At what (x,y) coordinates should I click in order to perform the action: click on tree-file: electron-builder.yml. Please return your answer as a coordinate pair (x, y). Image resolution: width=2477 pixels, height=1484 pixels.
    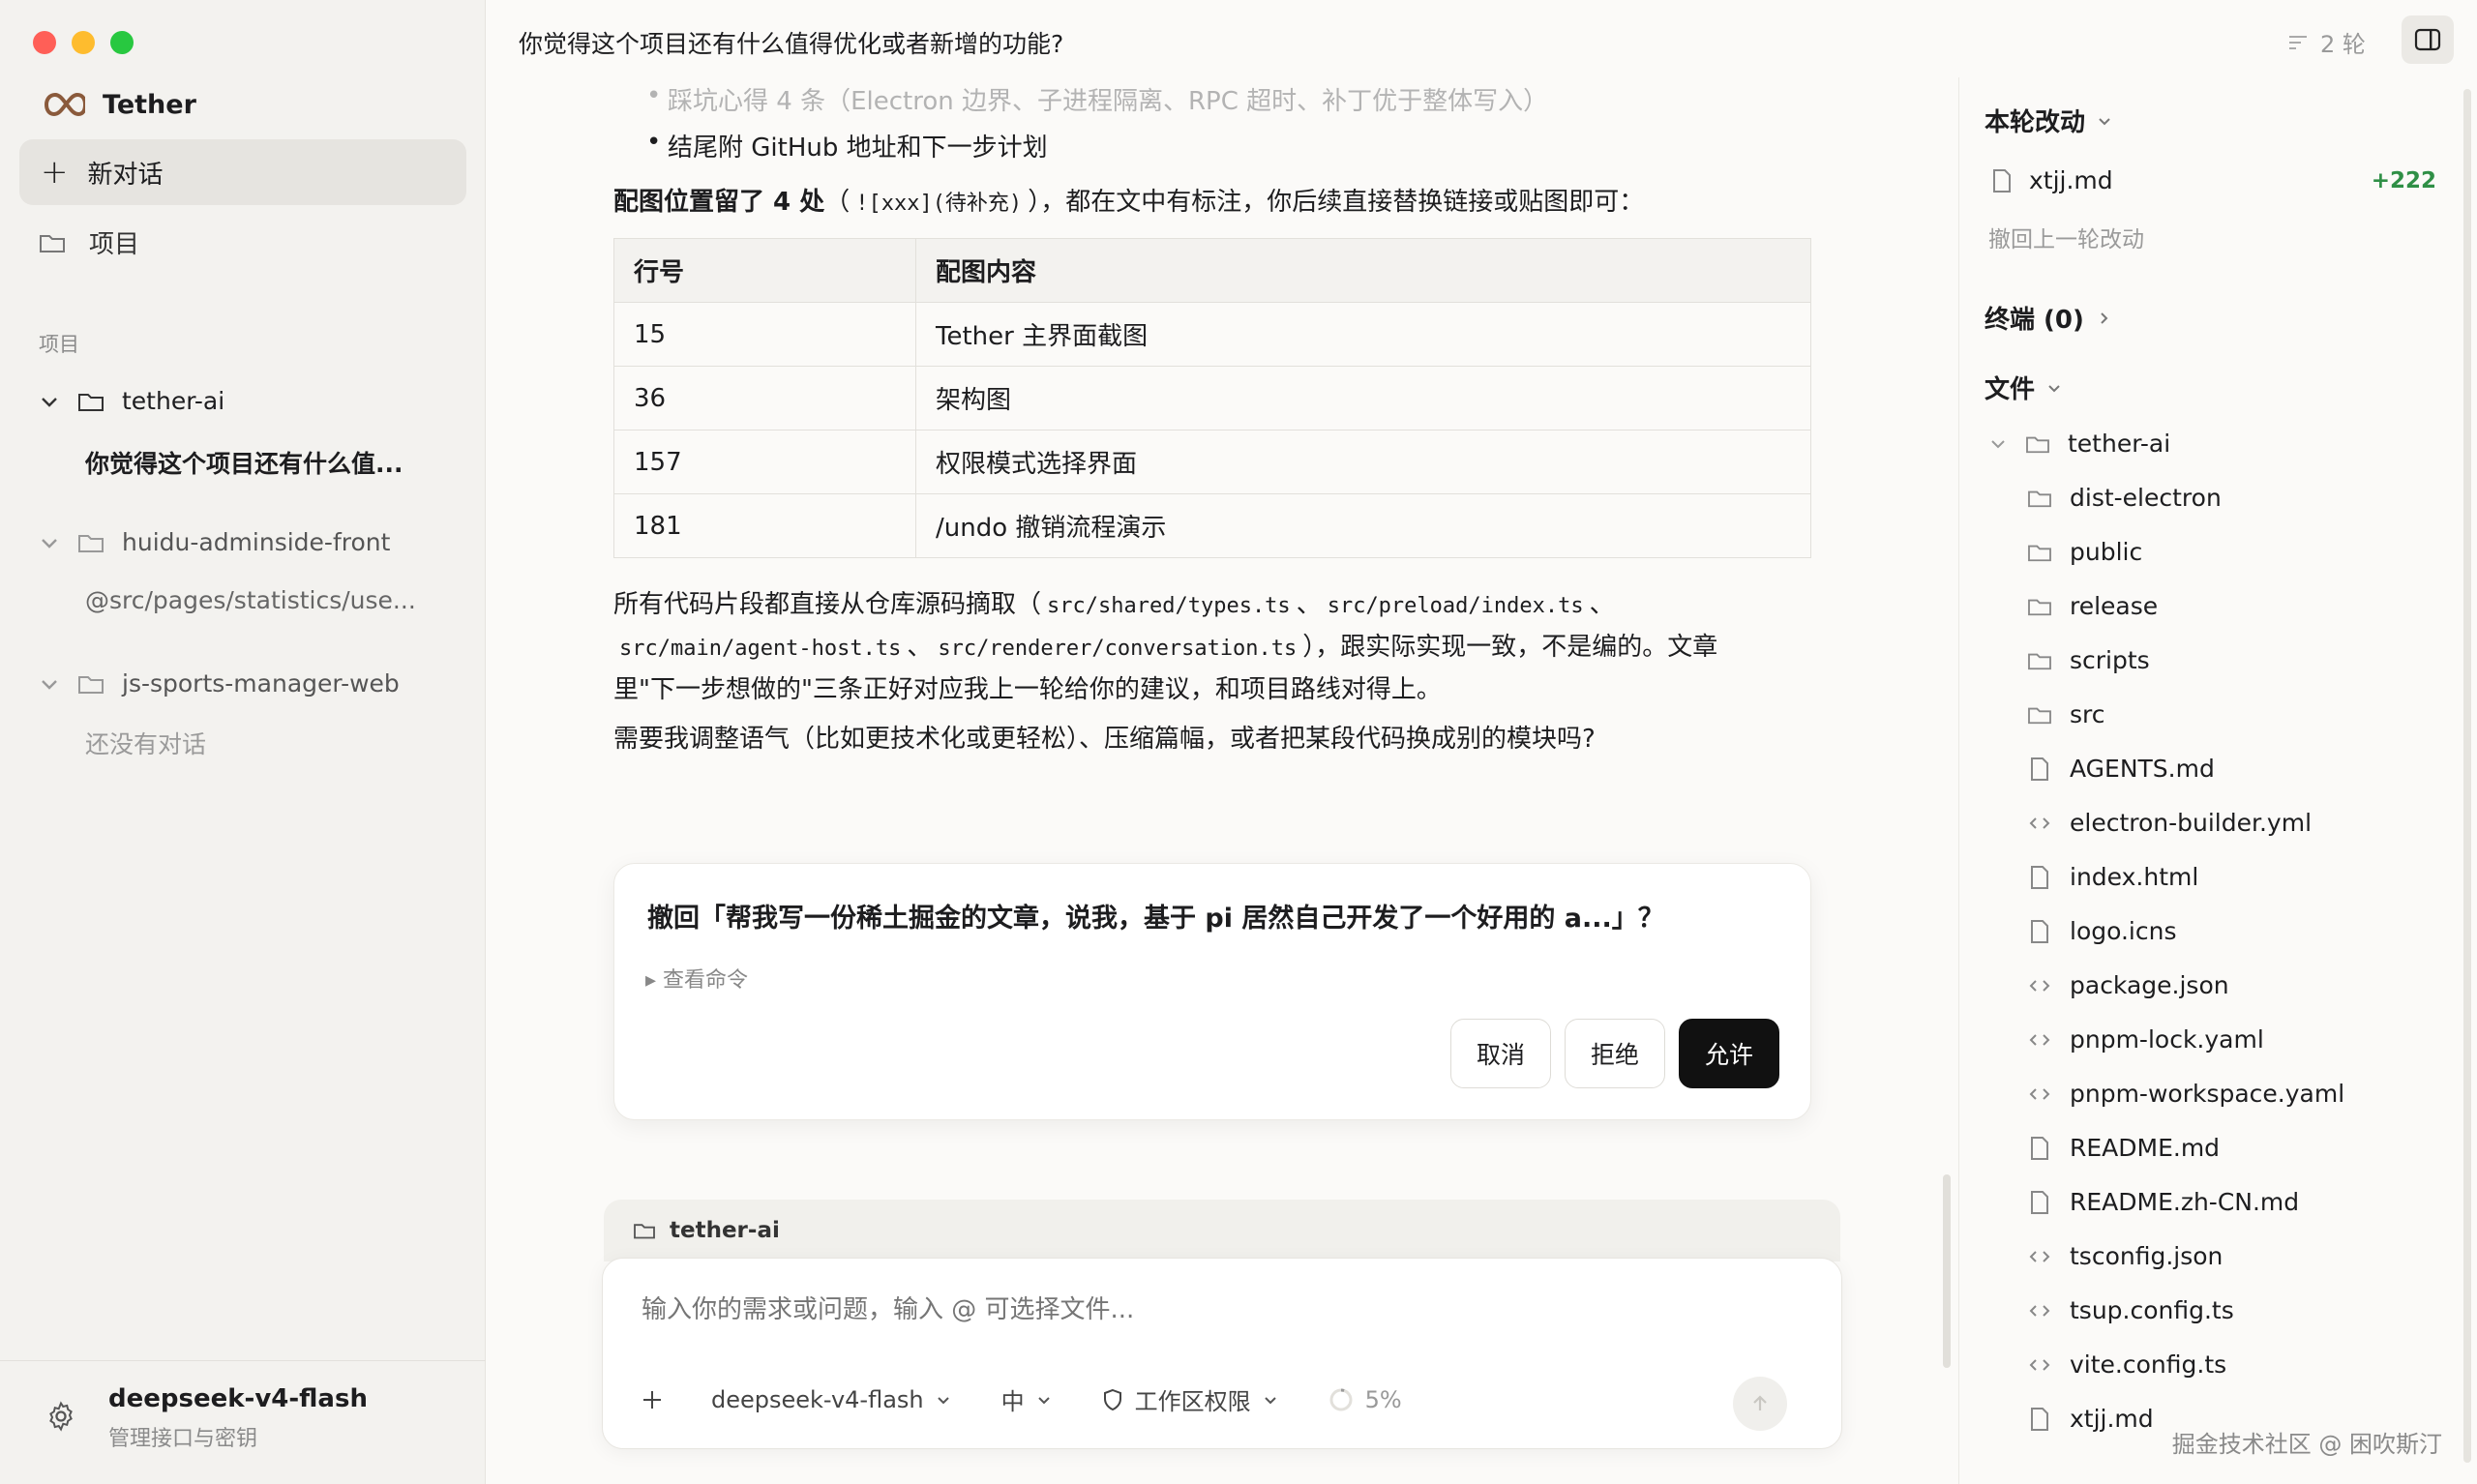
    Looking at the image, I should click on (2169, 823).